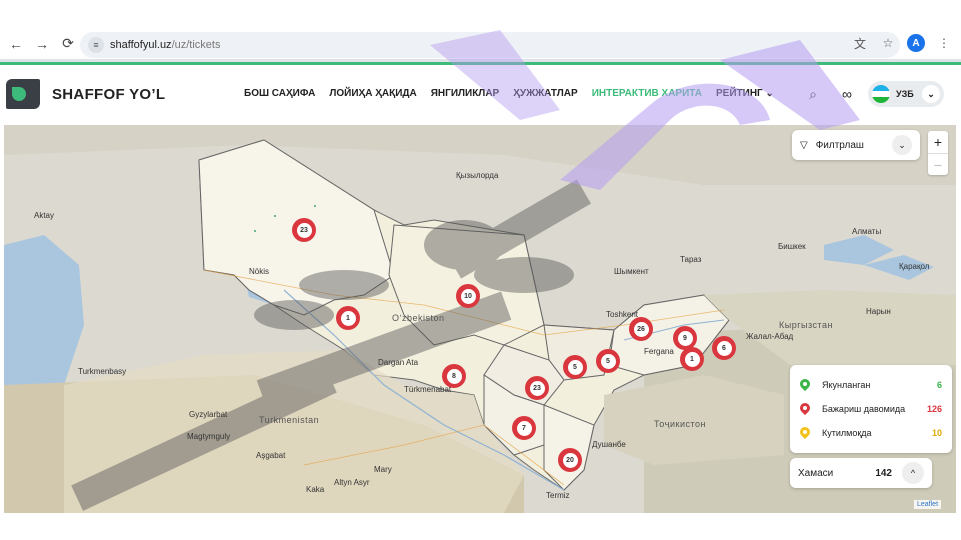  I want to click on profile-avatar: A, so click(916, 43).